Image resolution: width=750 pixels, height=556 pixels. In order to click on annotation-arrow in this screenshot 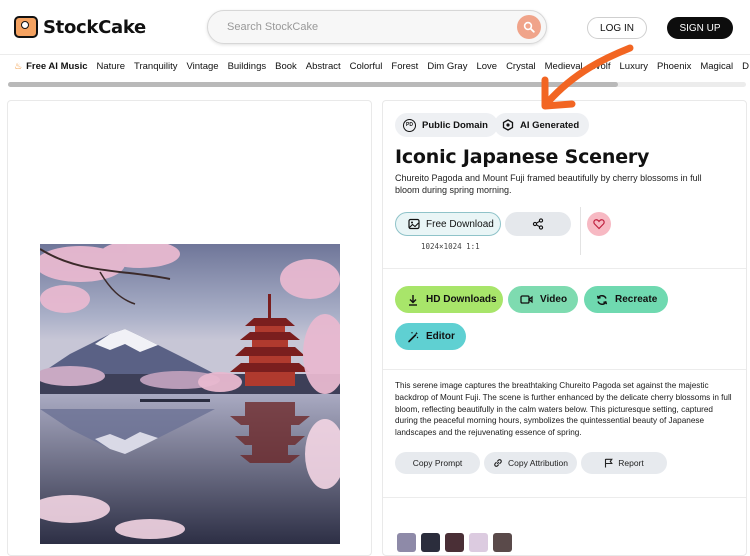, I will do `click(587, 77)`.